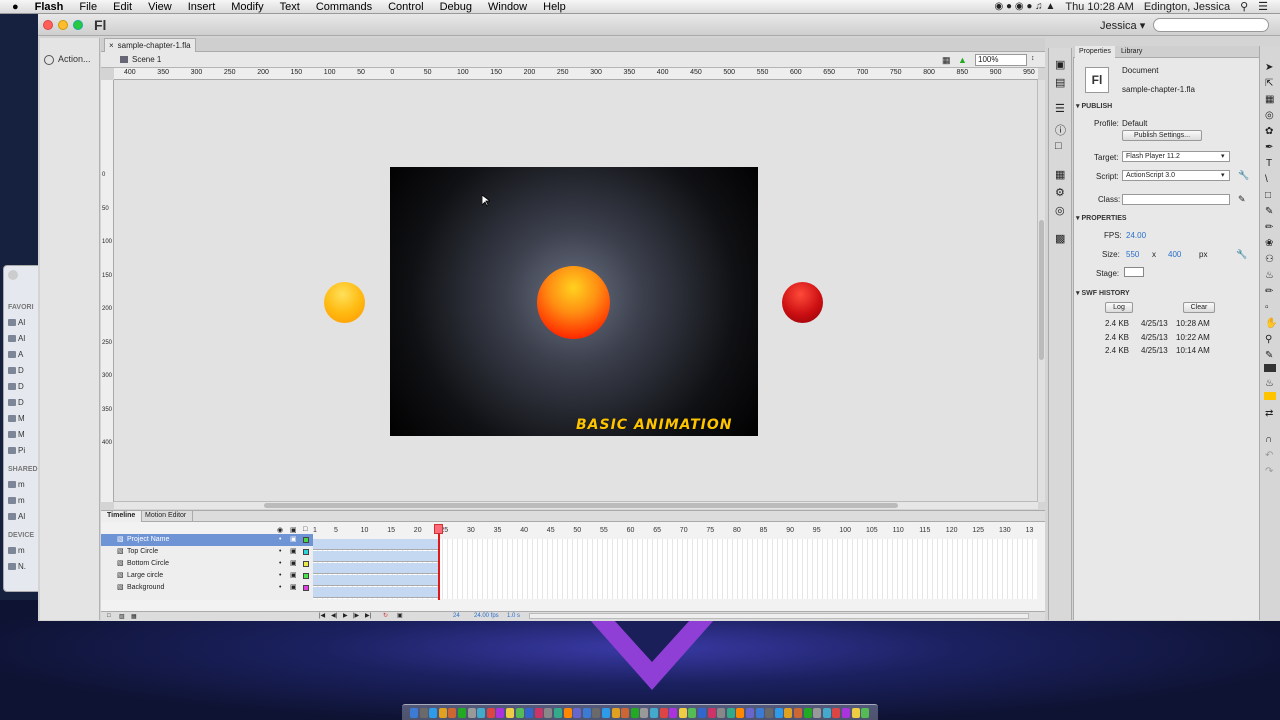 The image size is (1280, 720). What do you see at coordinates (1241, 254) in the screenshot?
I see `wrench-icon: 🔧` at bounding box center [1241, 254].